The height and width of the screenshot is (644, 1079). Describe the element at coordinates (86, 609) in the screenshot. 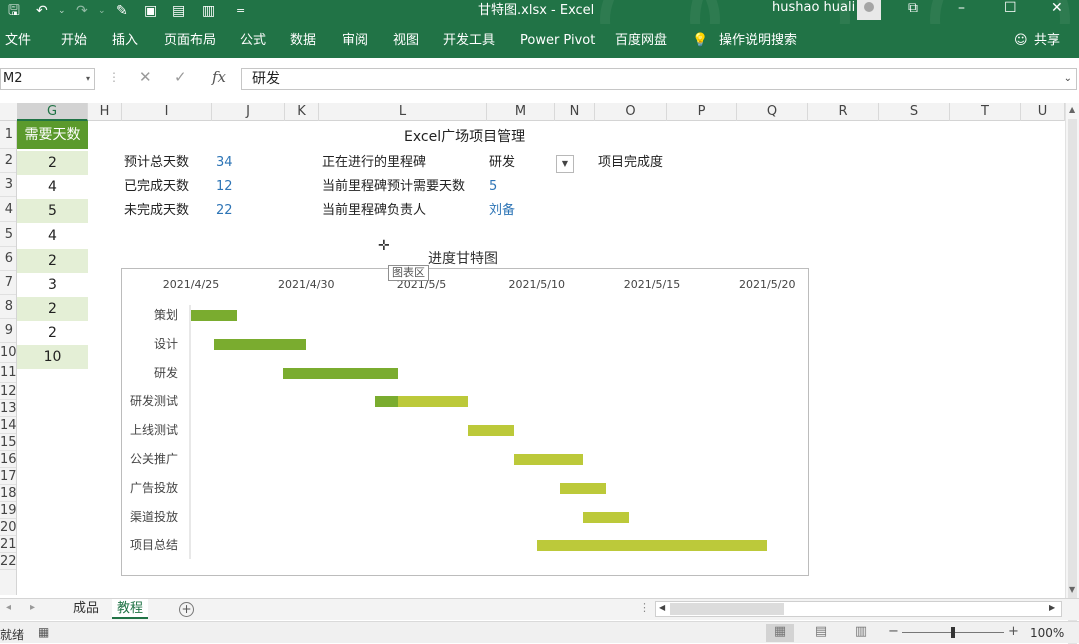

I see `sheet-tab-finished: 成品` at that location.